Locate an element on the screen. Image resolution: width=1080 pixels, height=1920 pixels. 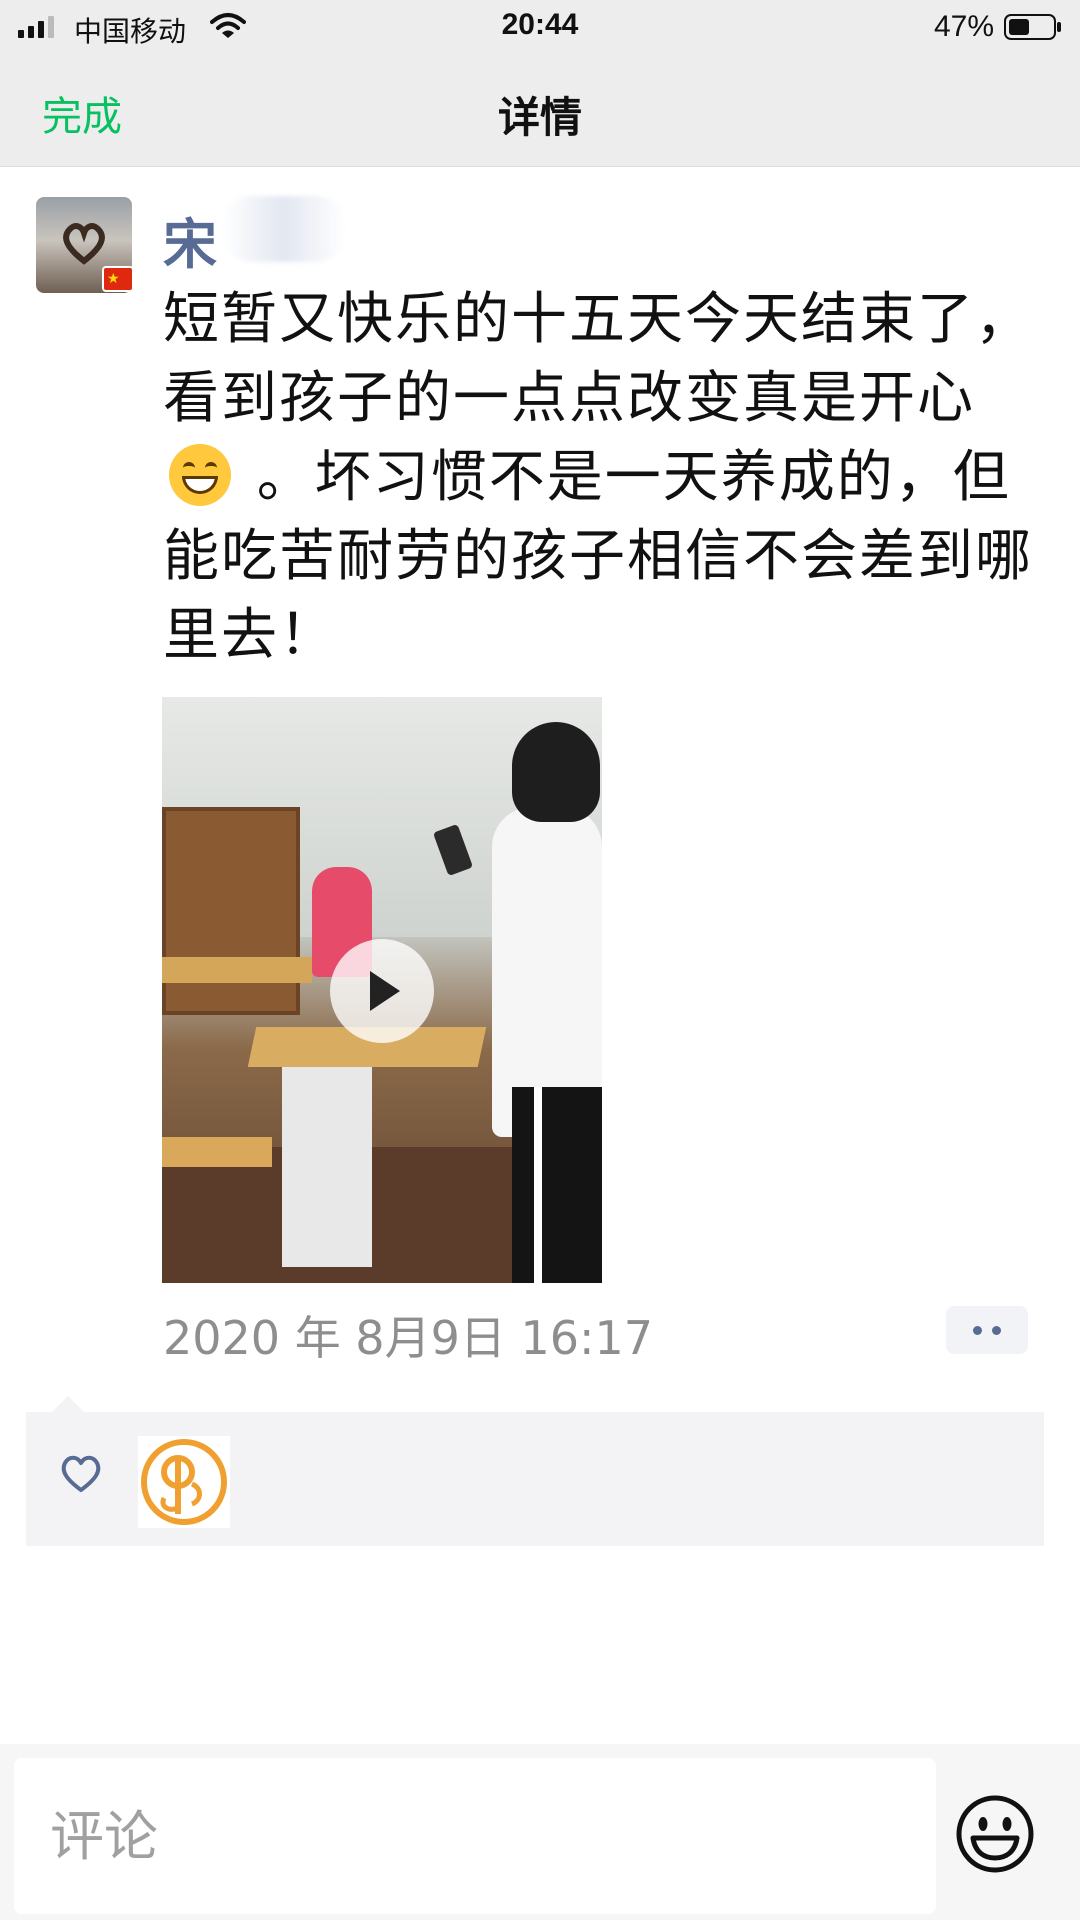
page-title: 详情 is located at coordinates (539, 117).